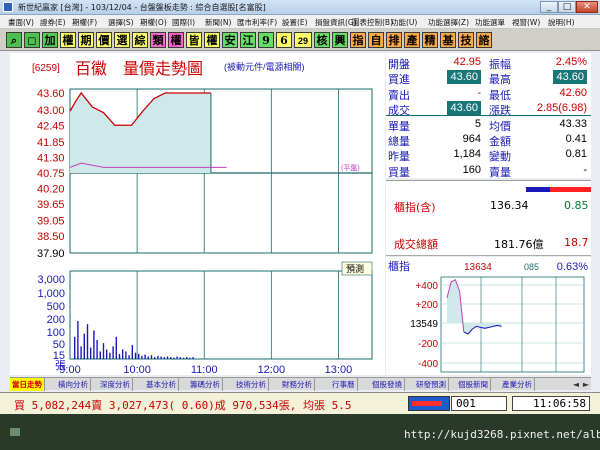 The image size is (600, 450). I want to click on toolbar-button: 期, so click(86, 40).